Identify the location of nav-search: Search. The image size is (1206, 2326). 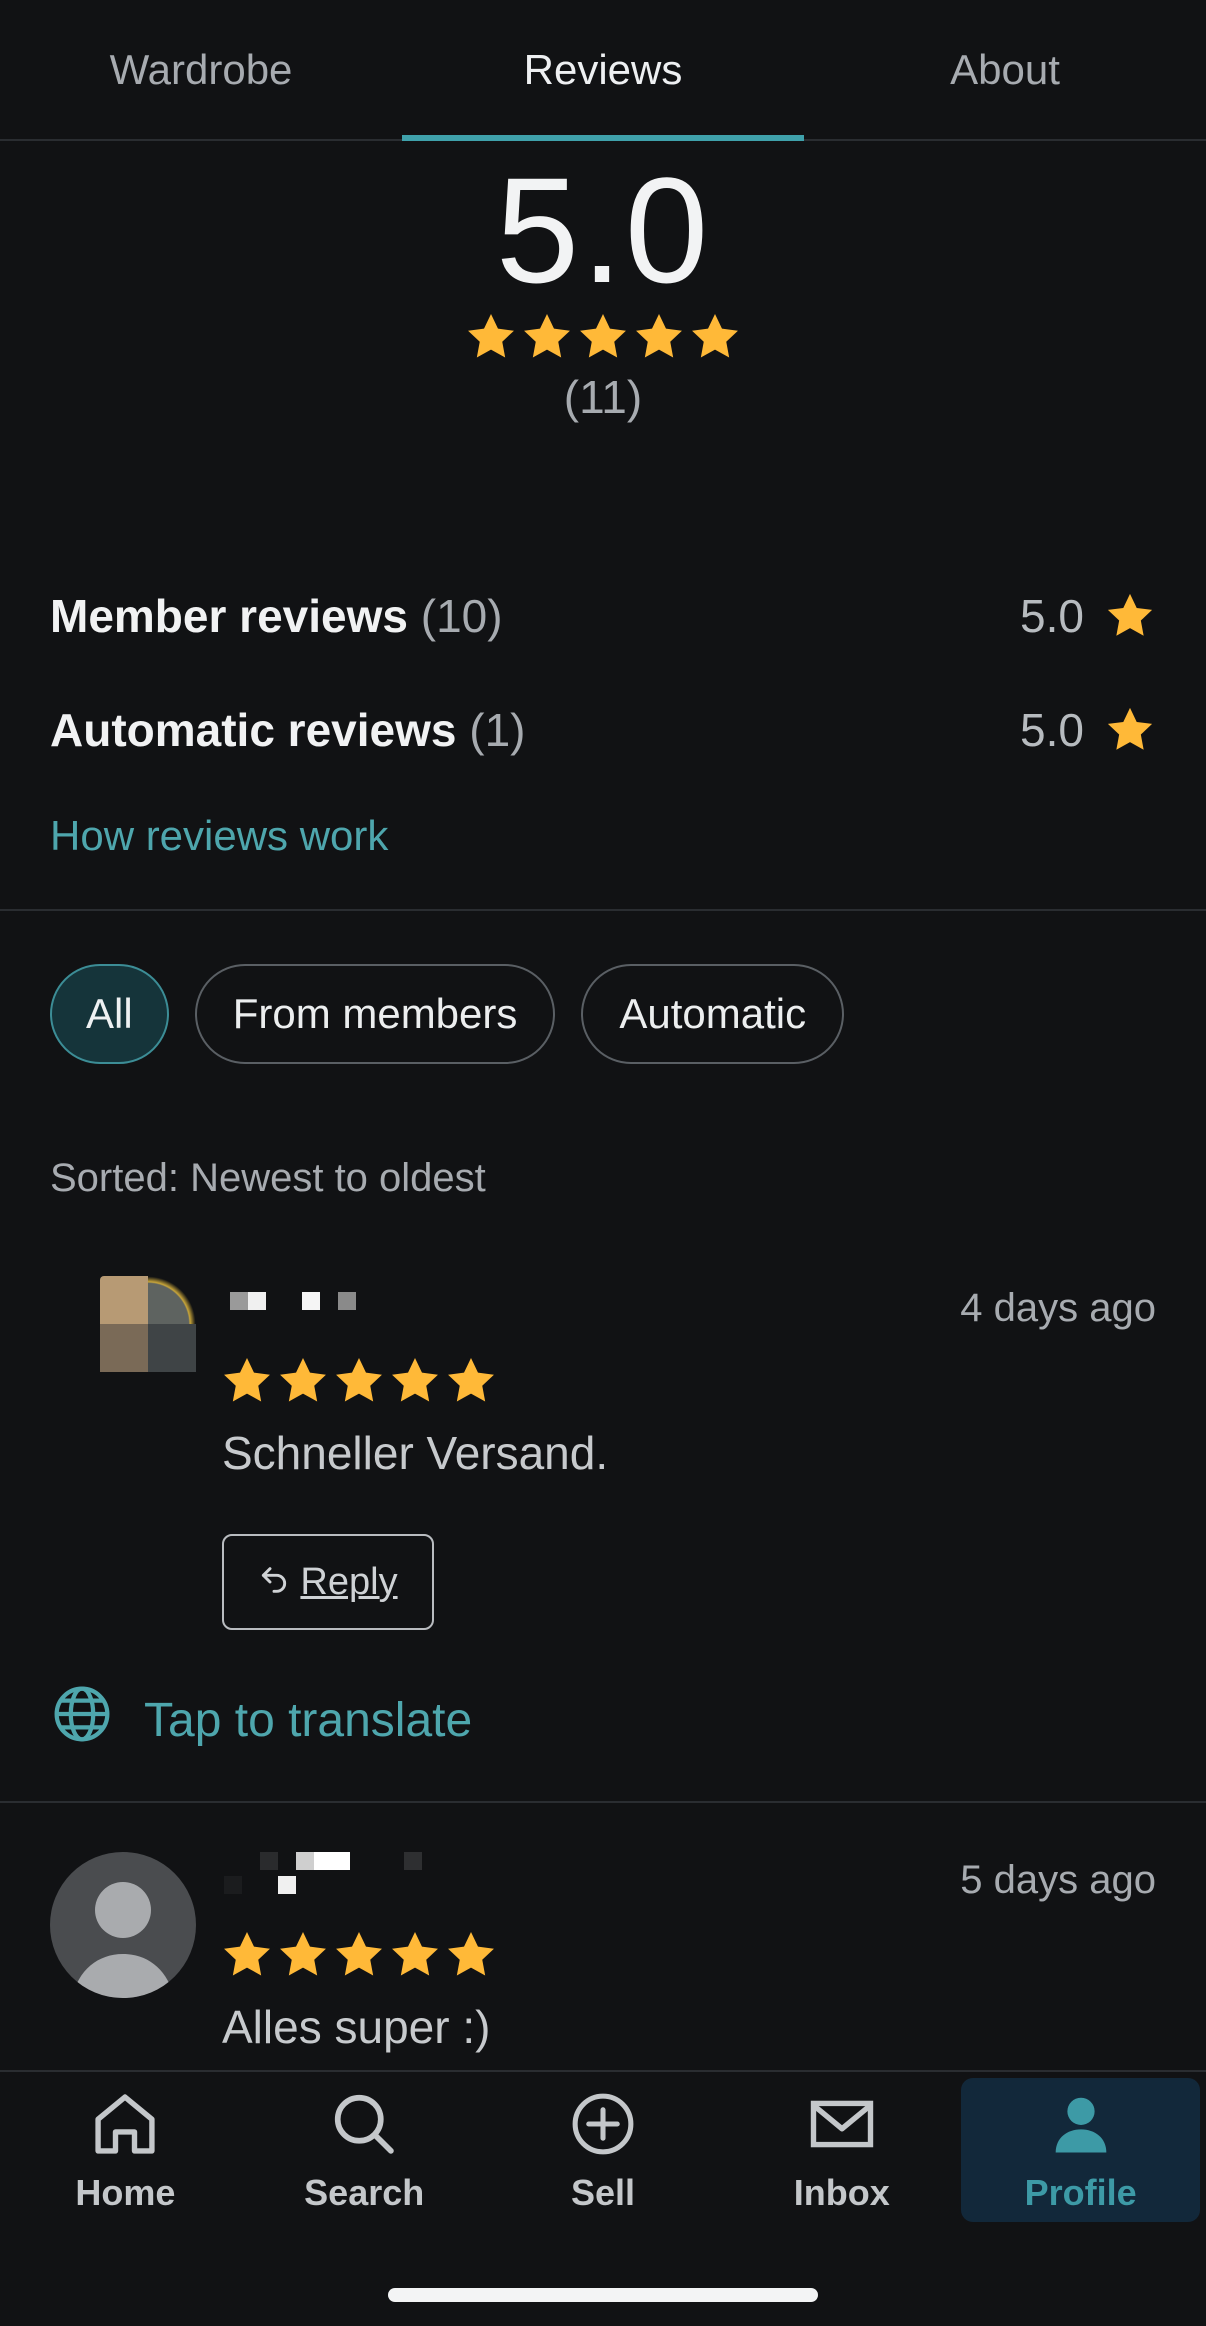
(364, 2150).